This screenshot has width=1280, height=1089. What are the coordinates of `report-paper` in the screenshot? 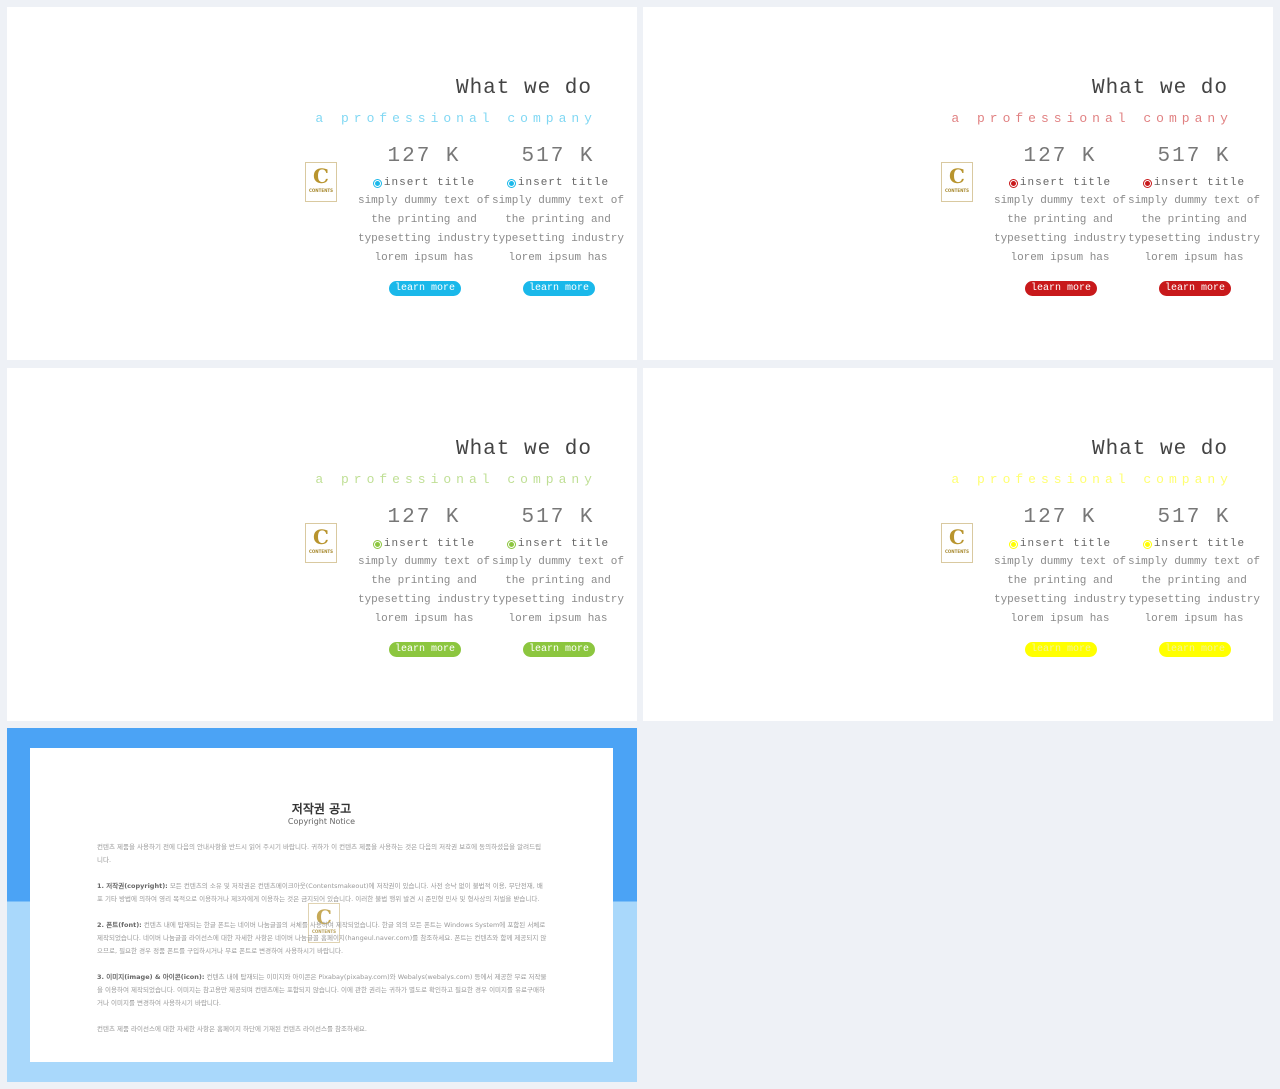 It's located at (150, 617).